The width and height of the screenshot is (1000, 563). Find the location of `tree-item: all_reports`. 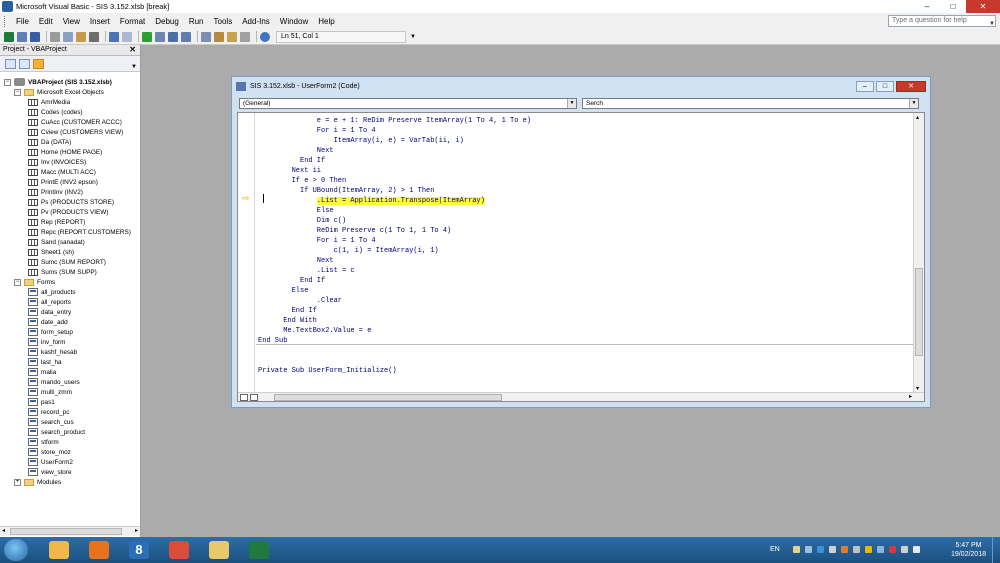

tree-item: all_reports is located at coordinates (49, 302).